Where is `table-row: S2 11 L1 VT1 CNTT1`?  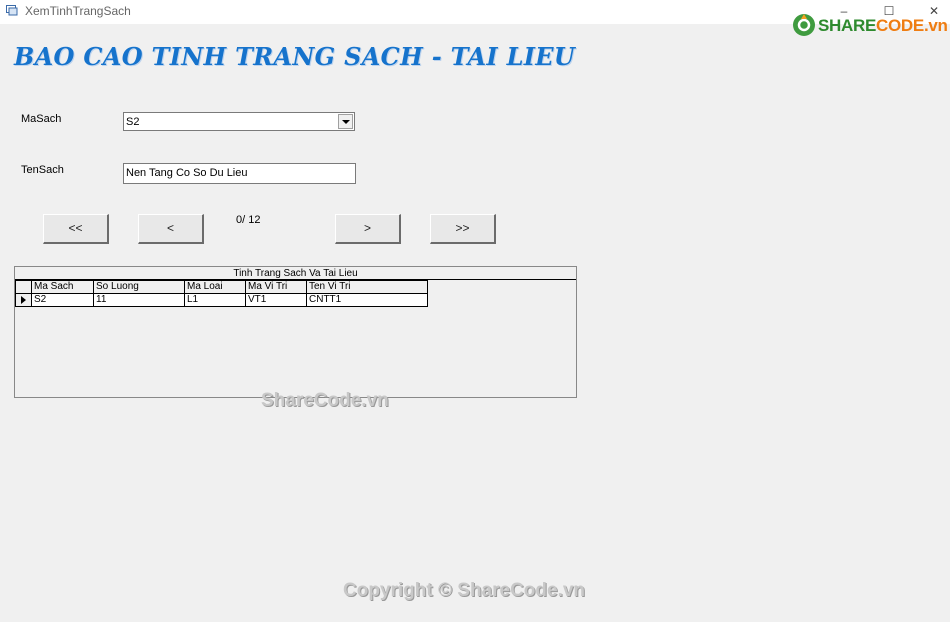
table-row: S2 11 L1 VT1 CNTT1 is located at coordinates (221, 300).